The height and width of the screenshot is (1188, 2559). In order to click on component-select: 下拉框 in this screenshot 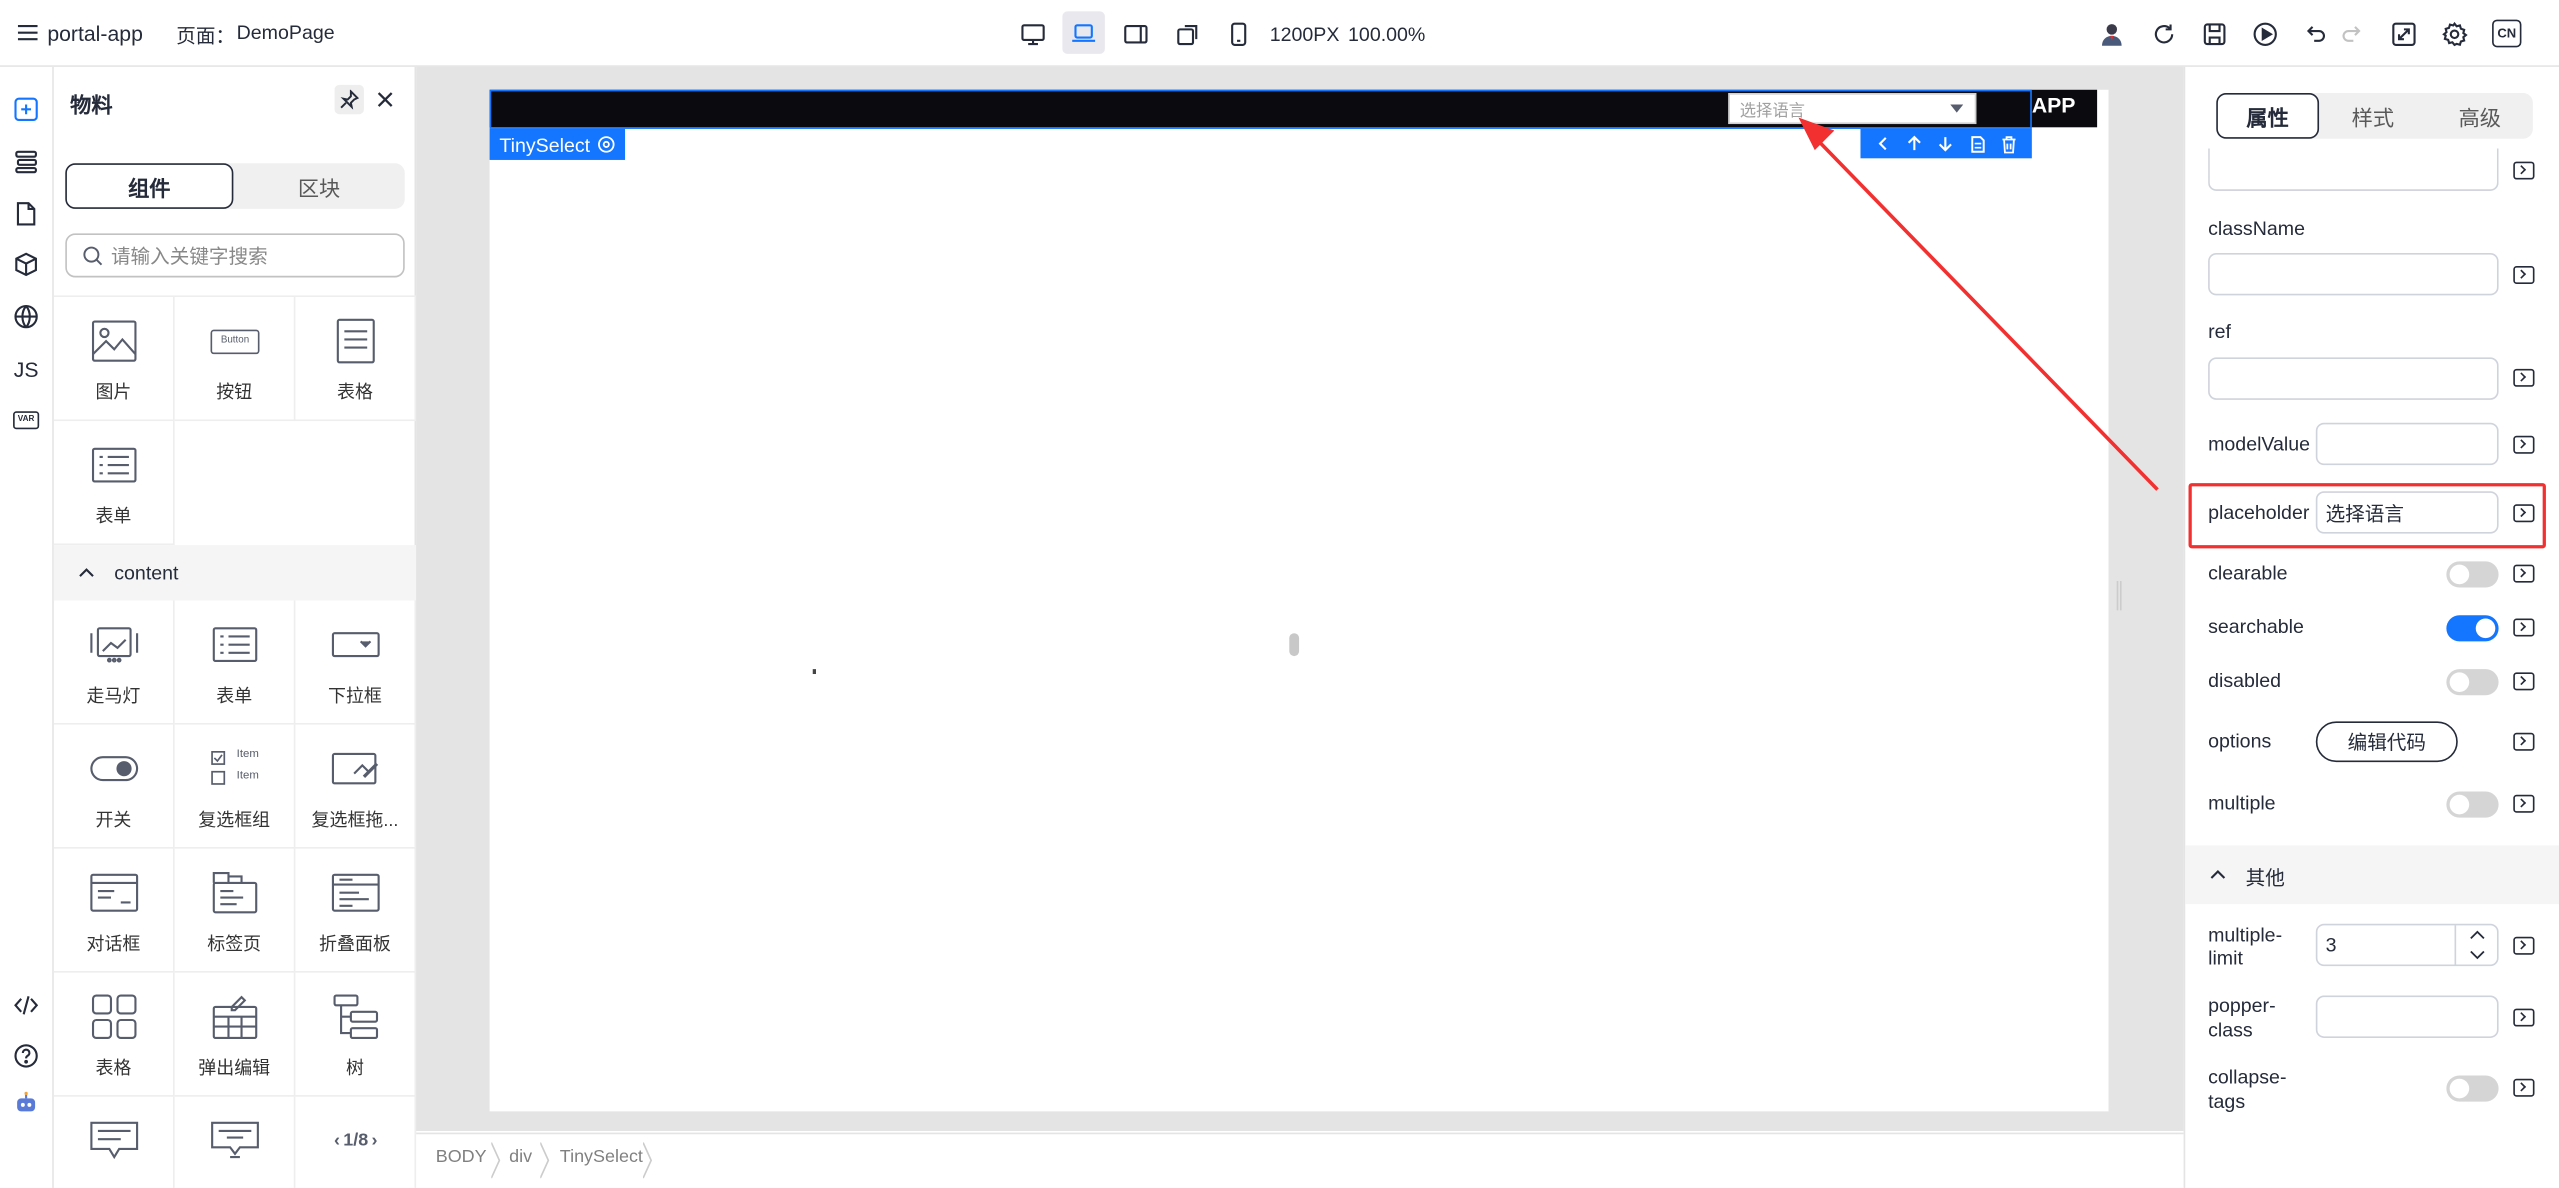, I will do `click(356, 662)`.